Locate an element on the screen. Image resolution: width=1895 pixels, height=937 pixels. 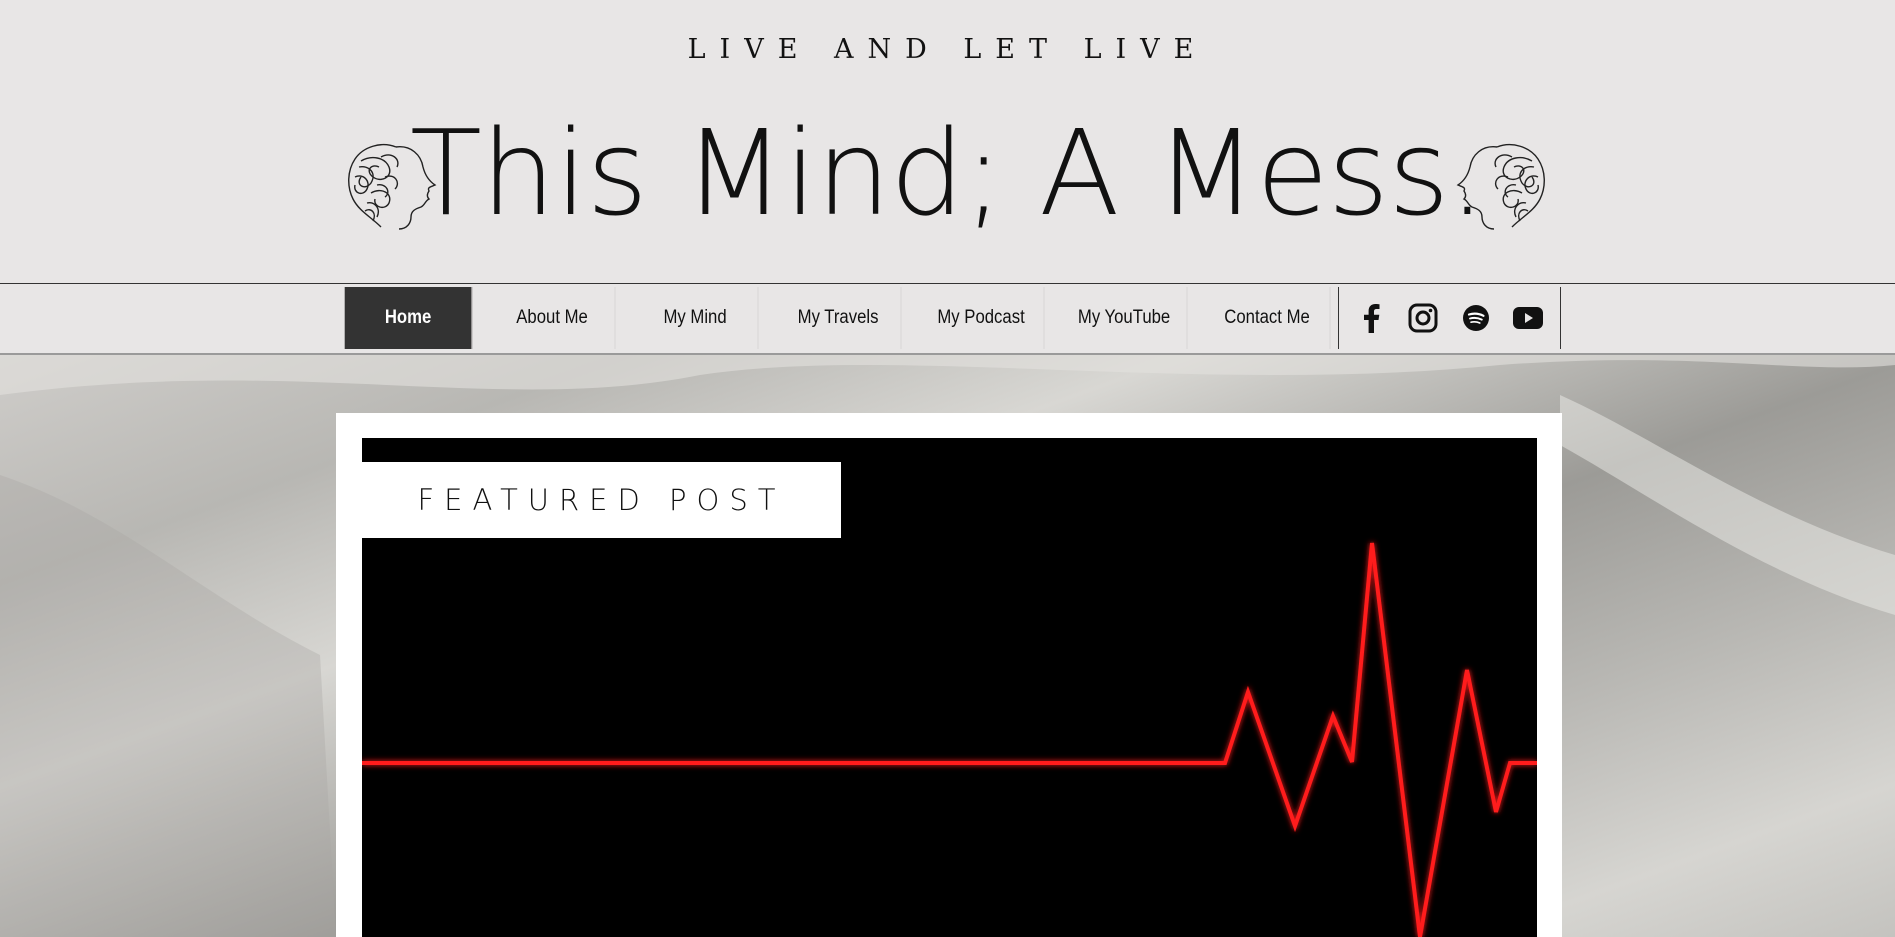
nav-item-home: Home is located at coordinates (408, 318).